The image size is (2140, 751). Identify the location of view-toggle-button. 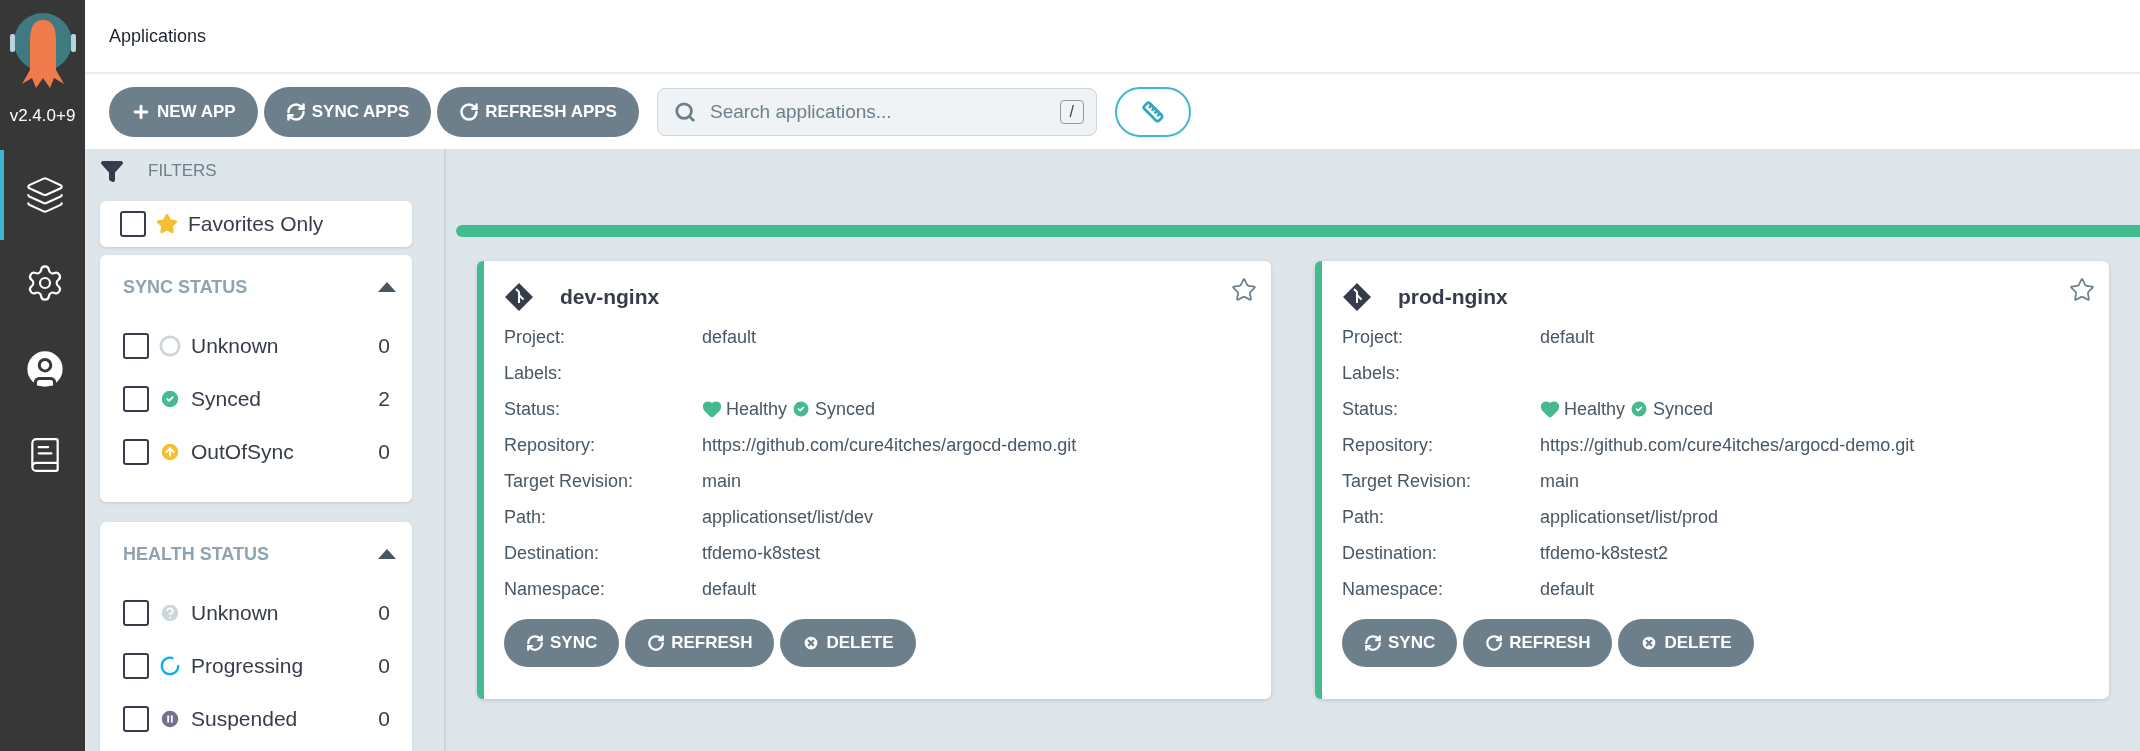
(1152, 111).